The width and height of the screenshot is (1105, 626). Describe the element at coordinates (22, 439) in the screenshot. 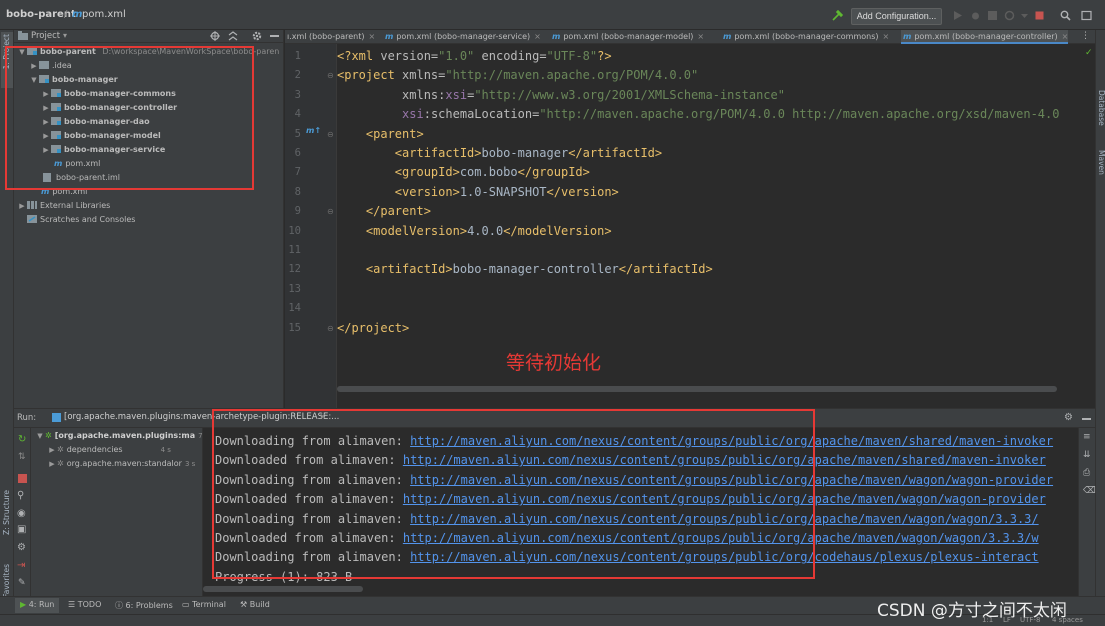

I see `rerun-icon: ↻` at that location.